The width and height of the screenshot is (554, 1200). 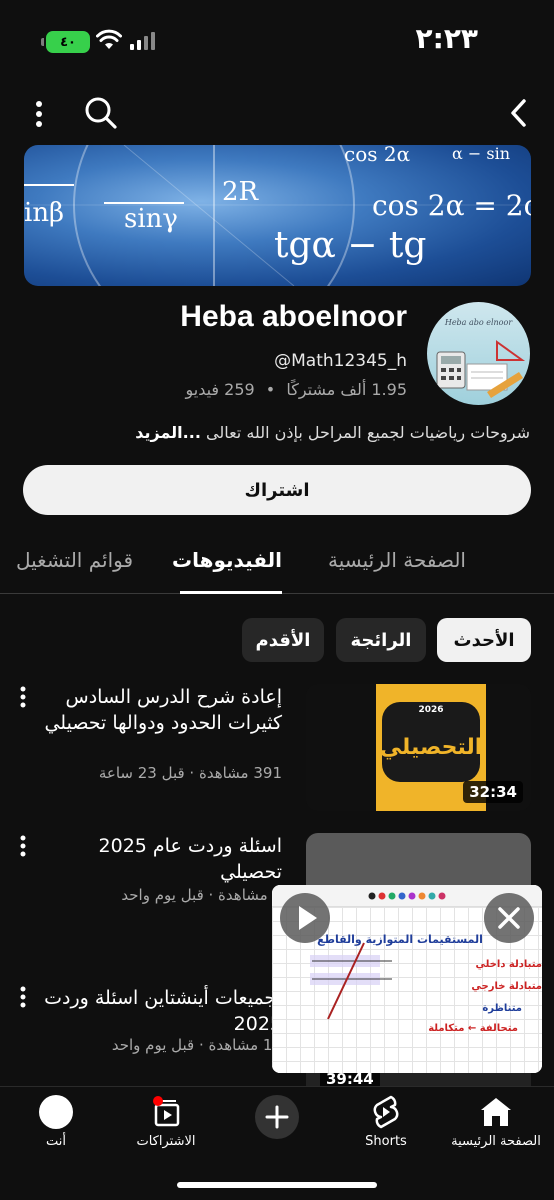 I want to click on nav-label: Shorts, so click(x=386, y=1141).